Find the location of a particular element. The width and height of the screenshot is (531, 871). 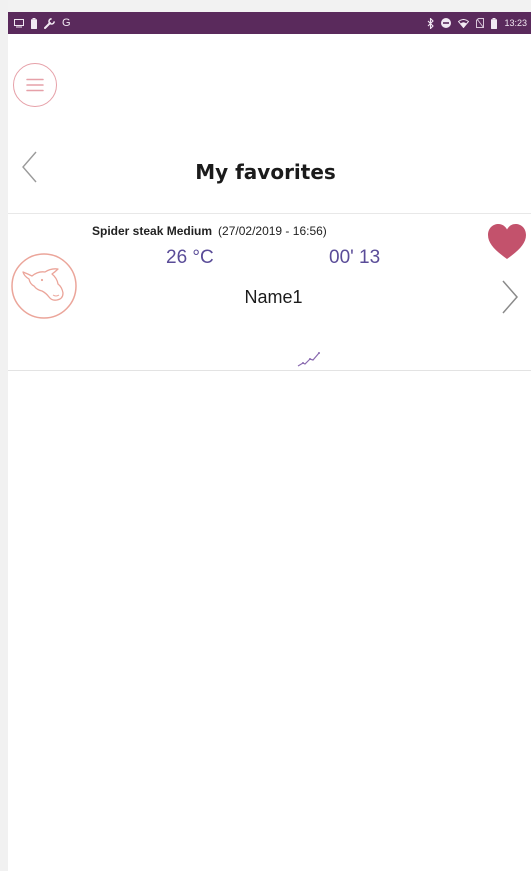

google-icon: G is located at coordinates (66, 23).